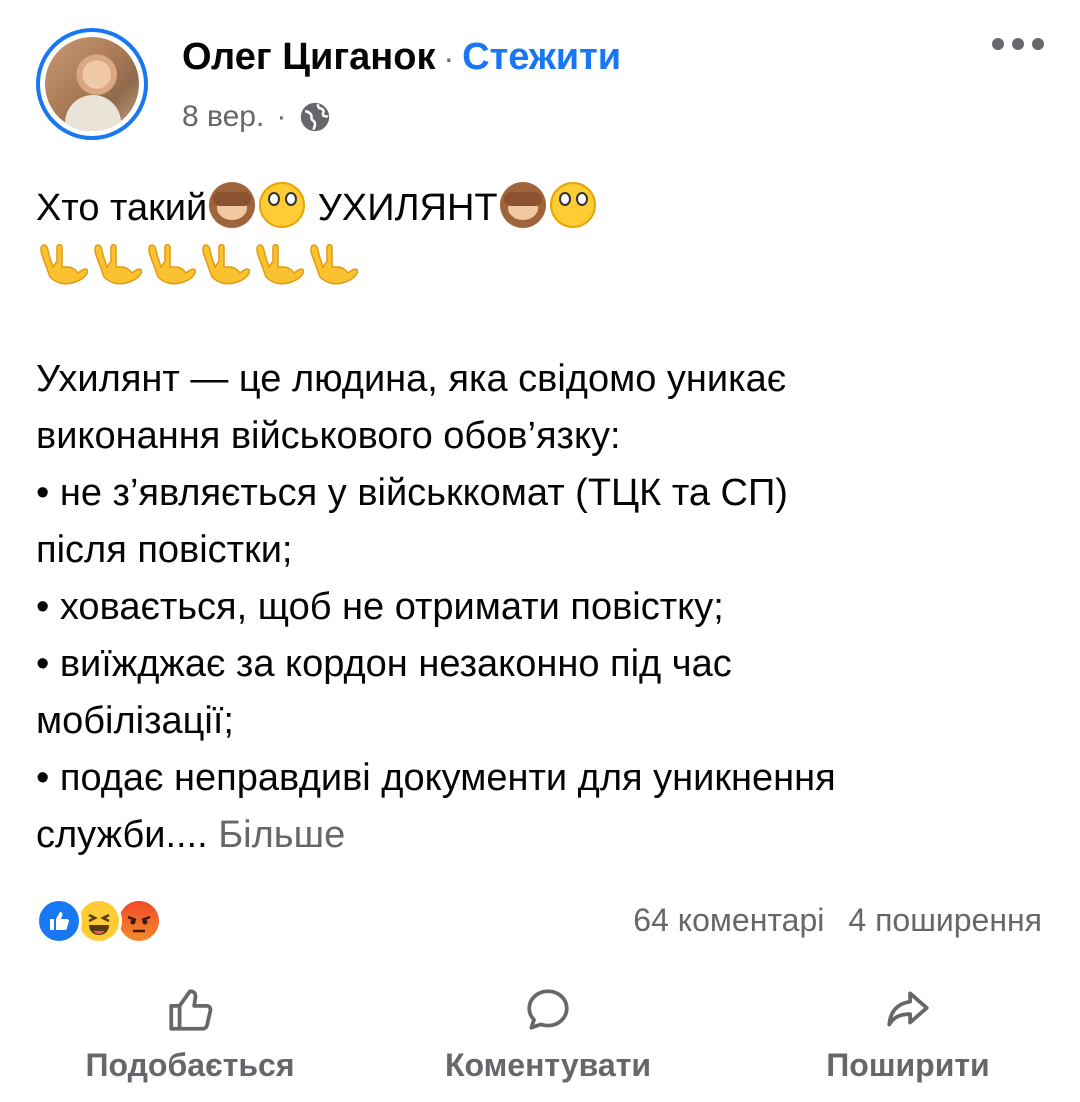  What do you see at coordinates (540, 80) in the screenshot?
I see `post-header: Олег Циганок · Стежити 8 вер. ·` at bounding box center [540, 80].